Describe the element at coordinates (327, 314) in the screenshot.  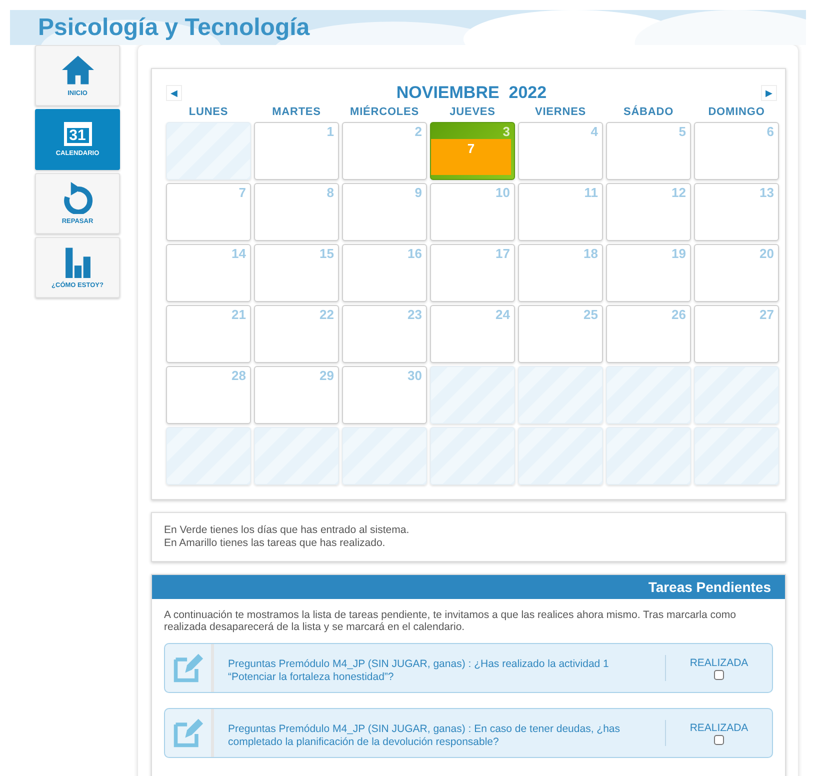
I see `day-number: 22` at that location.